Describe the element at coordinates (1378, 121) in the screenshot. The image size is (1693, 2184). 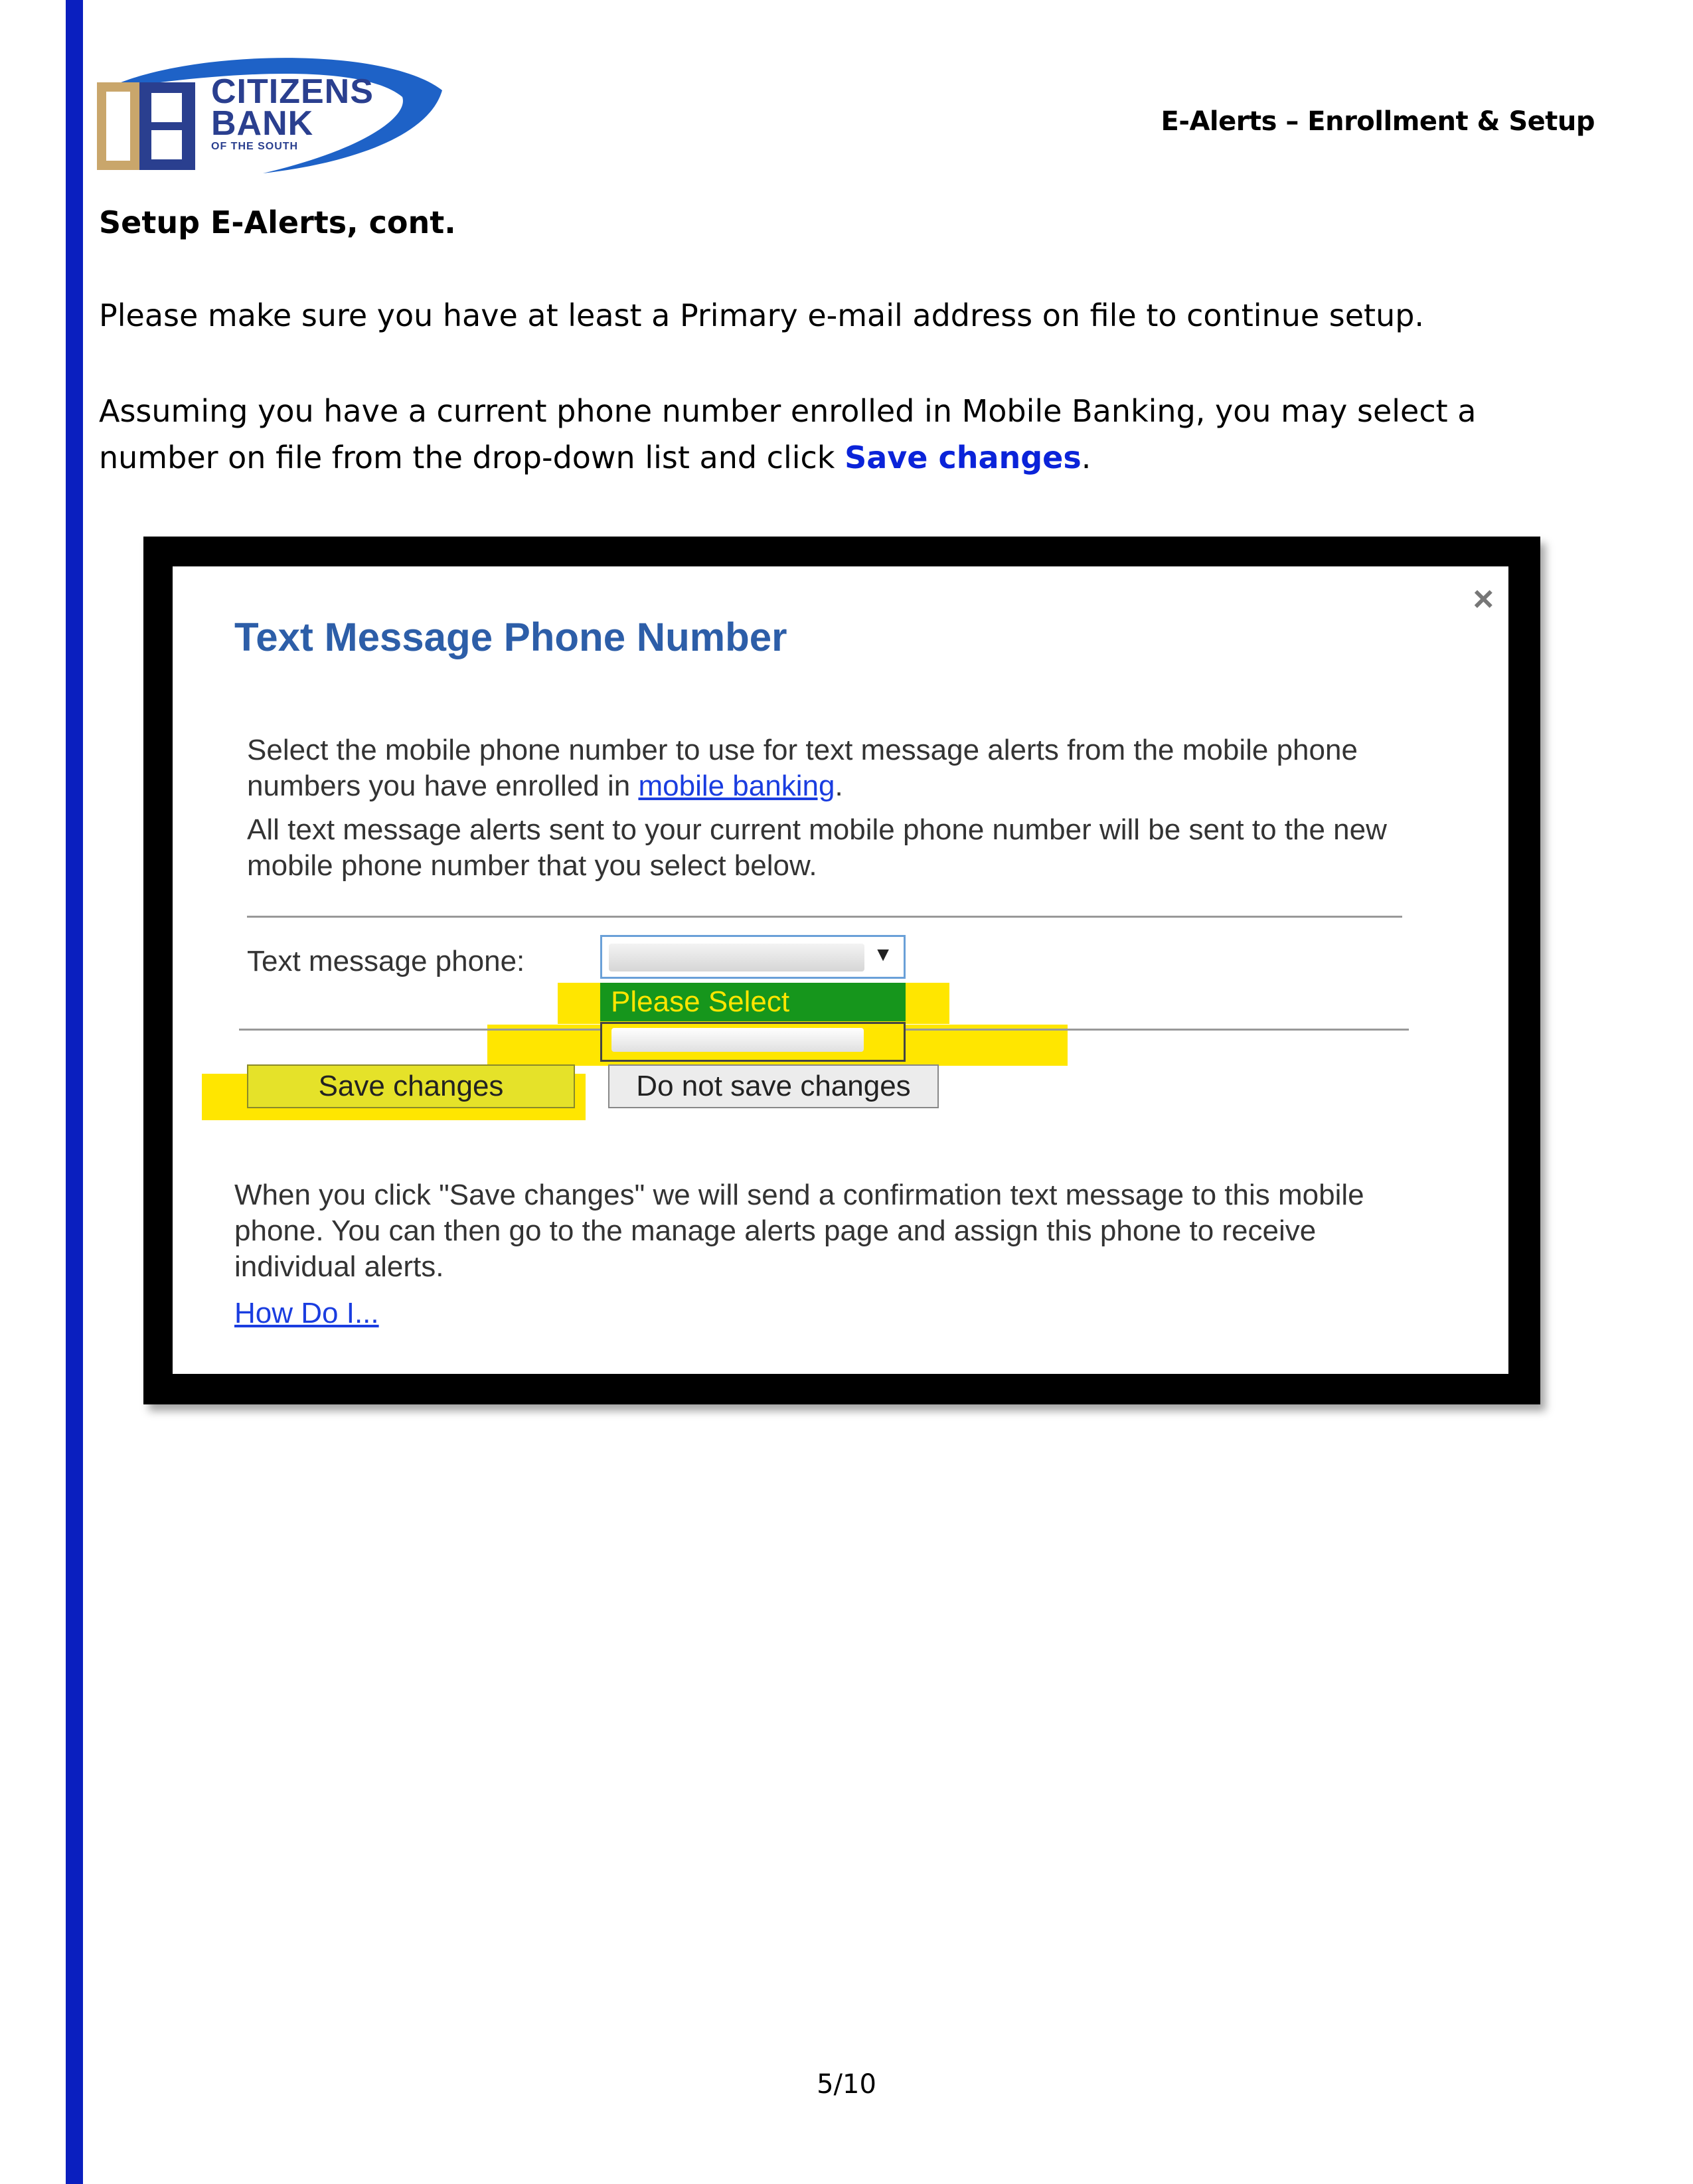
I see `document-header-title: E-Alerts – Enrollment & Setup` at that location.